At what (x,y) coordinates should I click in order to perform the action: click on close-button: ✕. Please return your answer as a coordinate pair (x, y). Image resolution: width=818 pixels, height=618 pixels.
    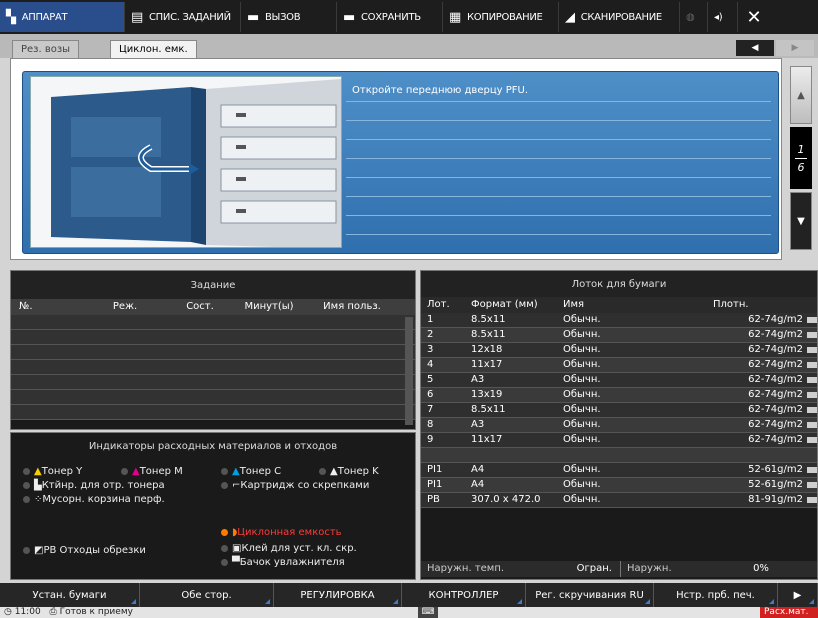
    Looking at the image, I should click on (754, 17).